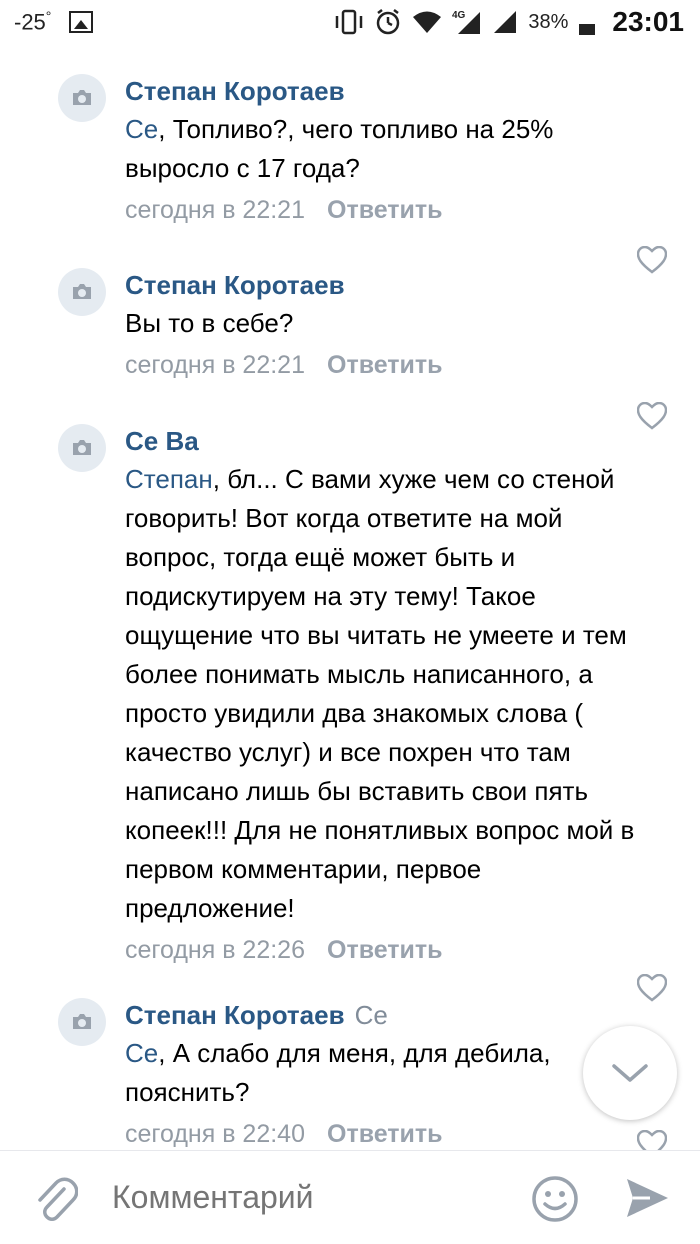 The height and width of the screenshot is (1244, 700). What do you see at coordinates (388, 22) in the screenshot?
I see `alarm-icon` at bounding box center [388, 22].